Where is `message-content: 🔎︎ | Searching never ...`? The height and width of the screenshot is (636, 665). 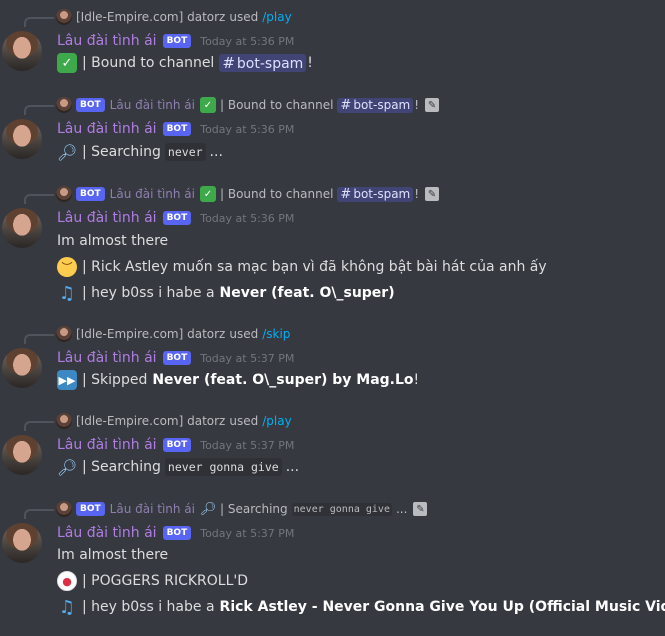
message-content: 🔎︎ | Searching never ... is located at coordinates (140, 152).